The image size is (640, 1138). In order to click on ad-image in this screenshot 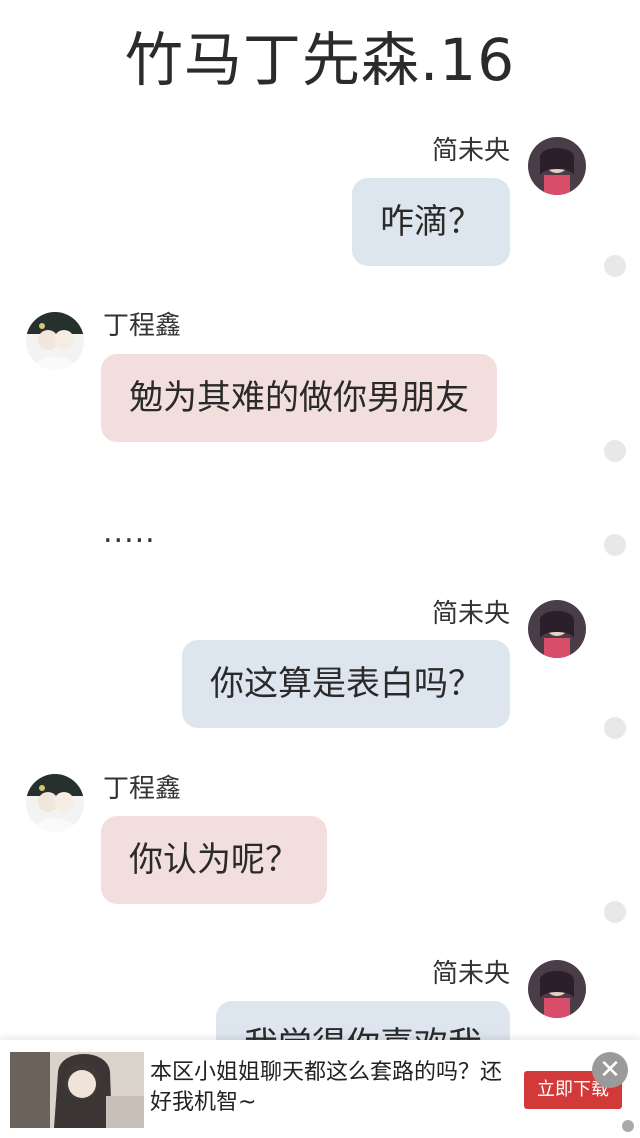, I will do `click(77, 1090)`.